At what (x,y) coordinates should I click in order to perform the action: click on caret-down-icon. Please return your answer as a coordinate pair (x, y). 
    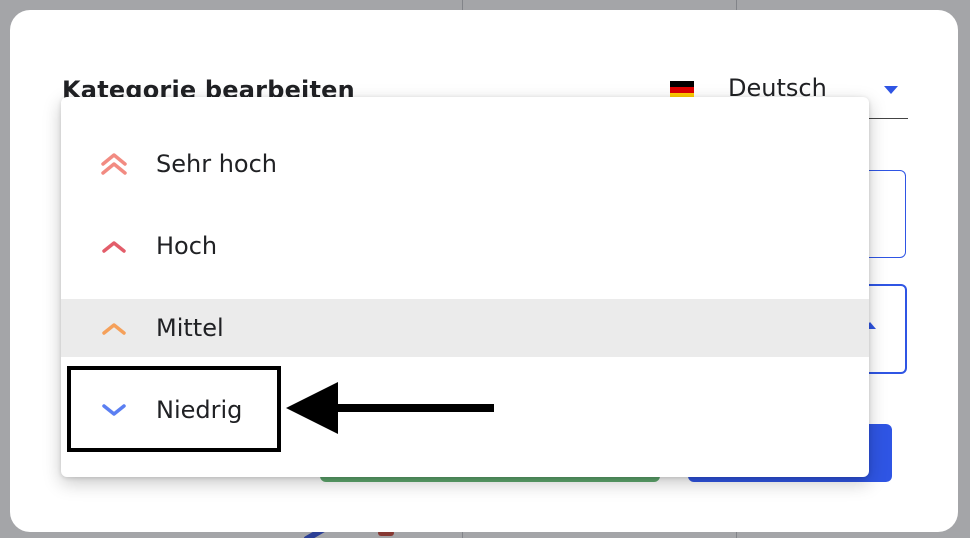
    Looking at the image, I should click on (891, 90).